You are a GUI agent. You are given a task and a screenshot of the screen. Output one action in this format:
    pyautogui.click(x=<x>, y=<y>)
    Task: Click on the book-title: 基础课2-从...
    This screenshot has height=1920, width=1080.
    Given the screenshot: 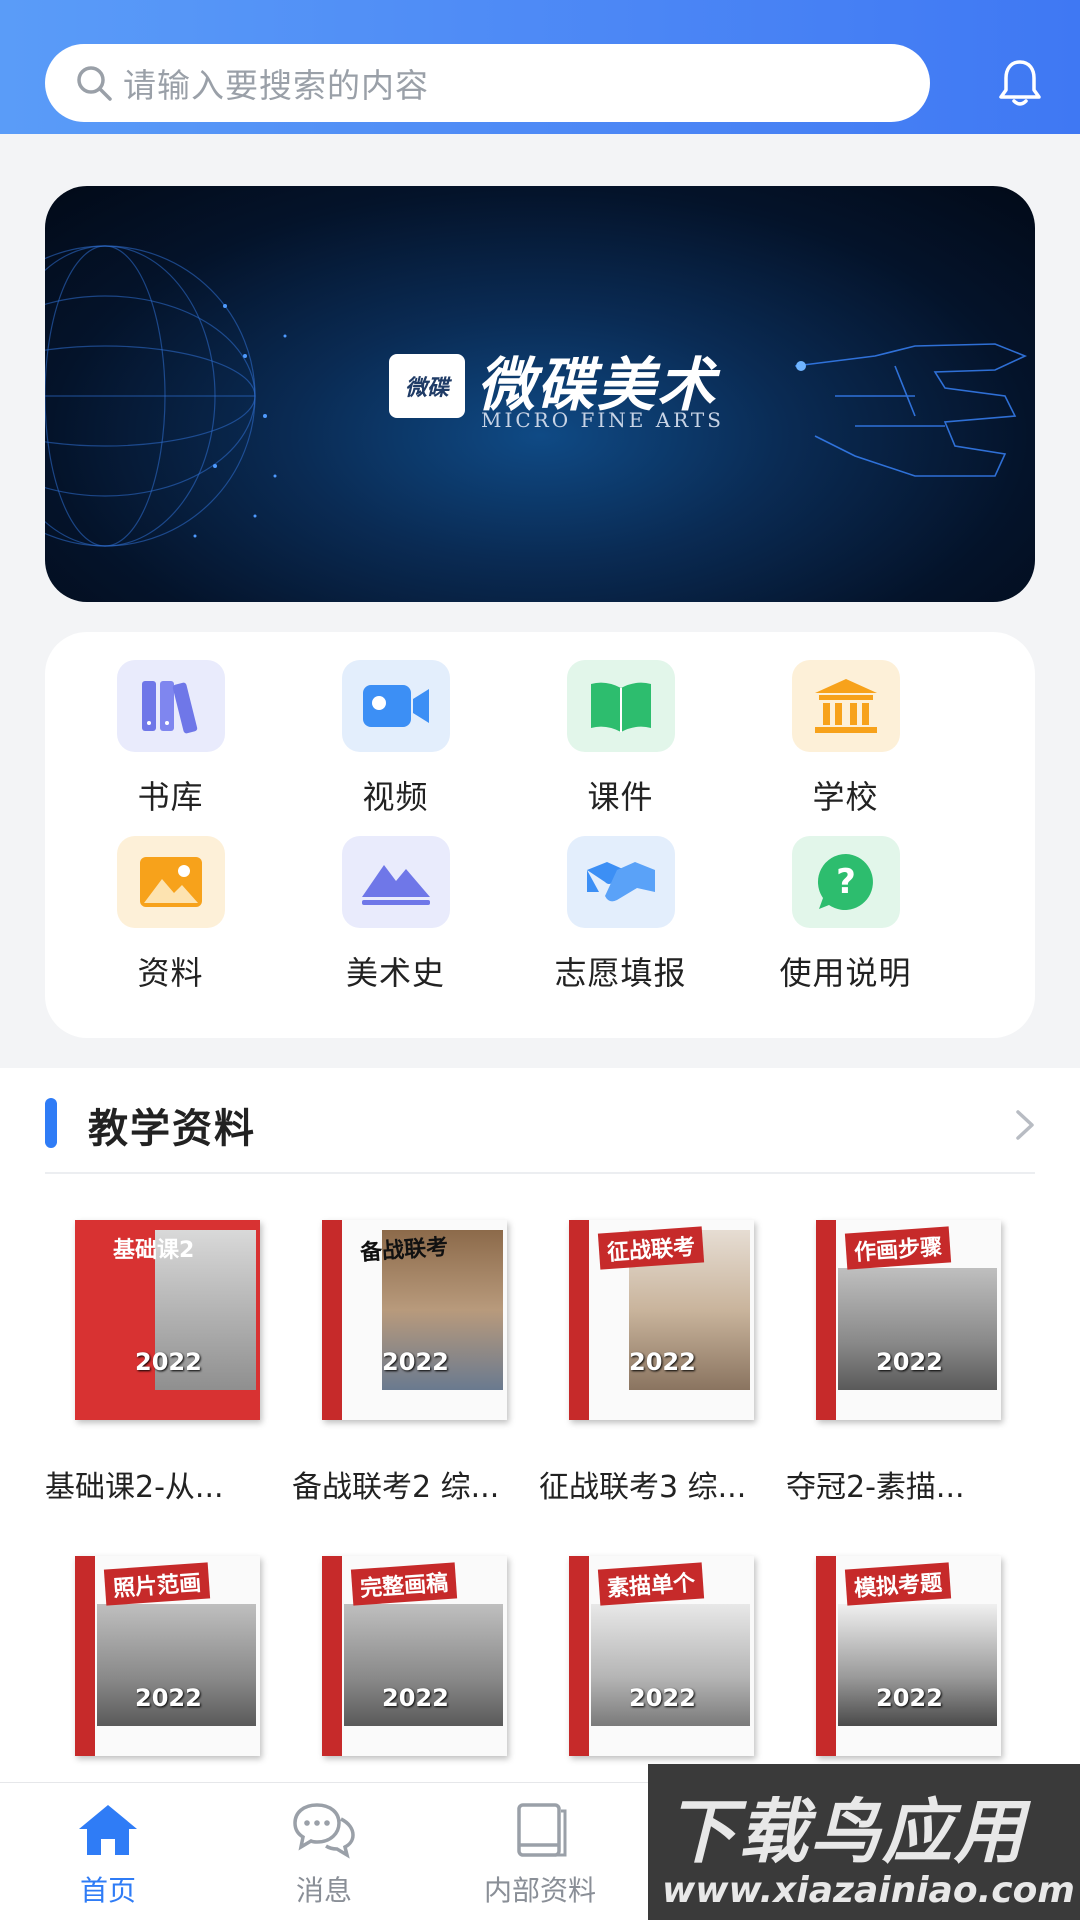 What is the action you would take?
    pyautogui.click(x=134, y=1487)
    